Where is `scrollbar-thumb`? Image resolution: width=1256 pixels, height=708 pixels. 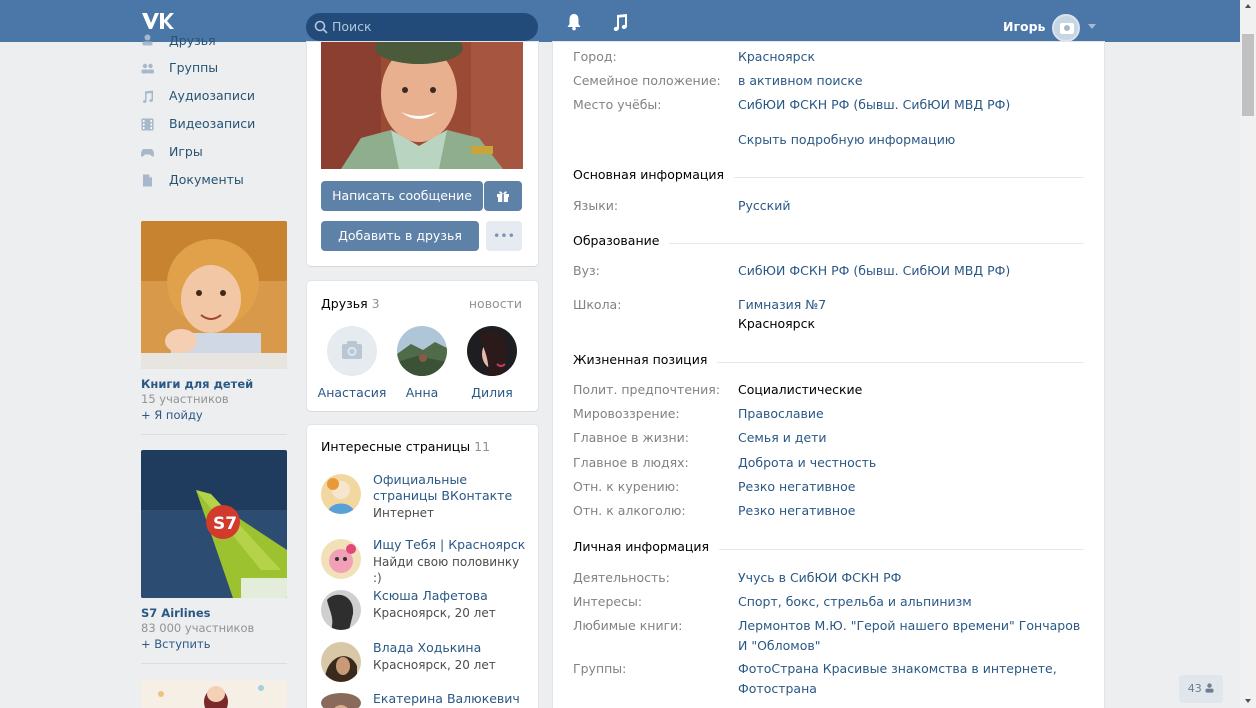
scrollbar-thumb is located at coordinates (1248, 75).